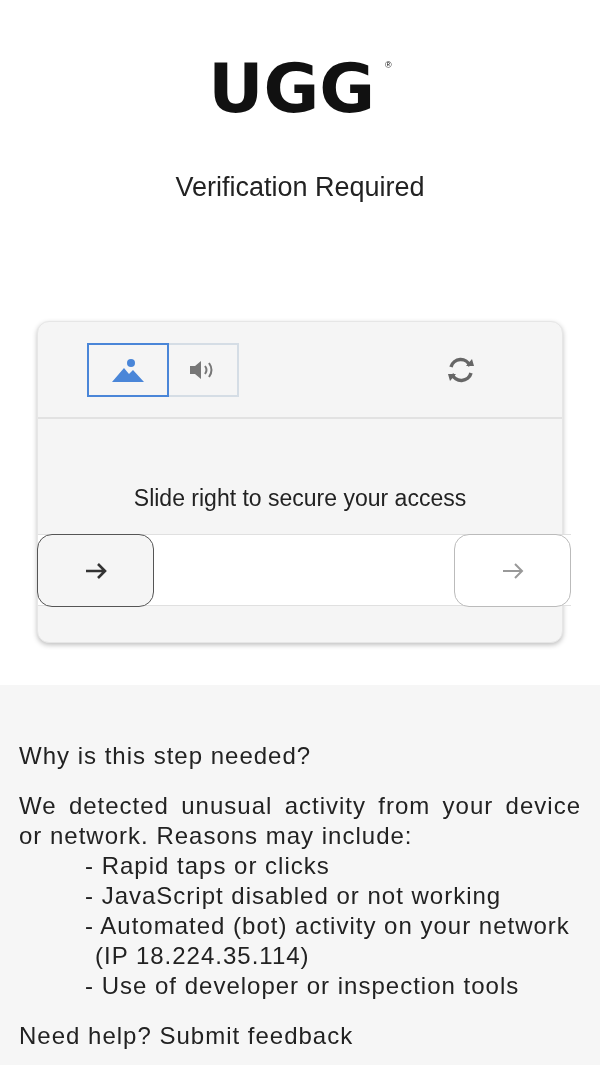  I want to click on slider-handle, so click(95, 570).